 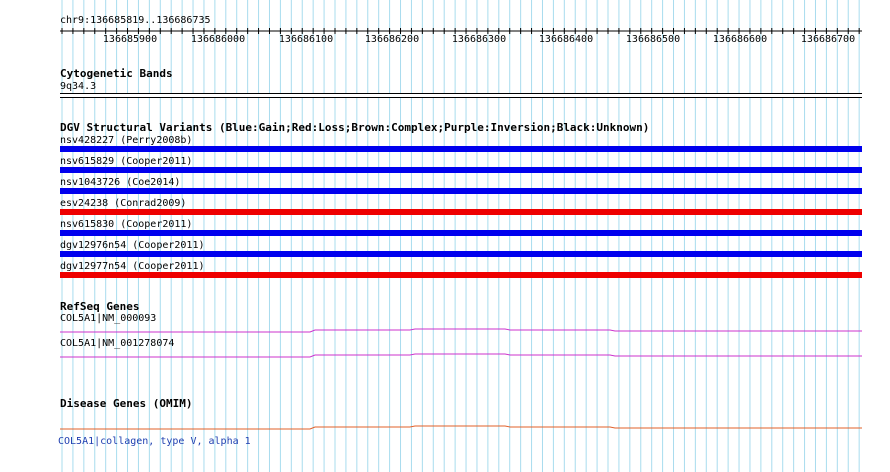 I want to click on refseq-track-title: RefSeq Genes, so click(x=100, y=306).